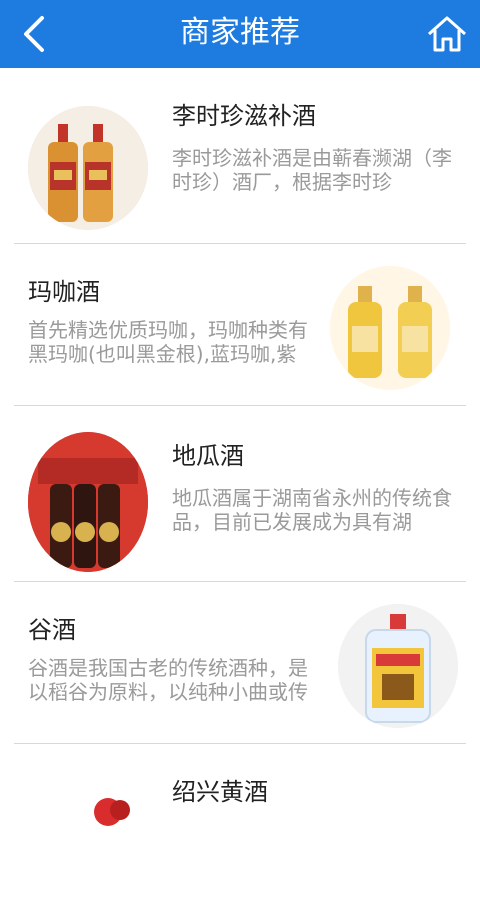 The image size is (480, 904). What do you see at coordinates (244, 116) in the screenshot?
I see `item-title: 李时珍滋补酒` at bounding box center [244, 116].